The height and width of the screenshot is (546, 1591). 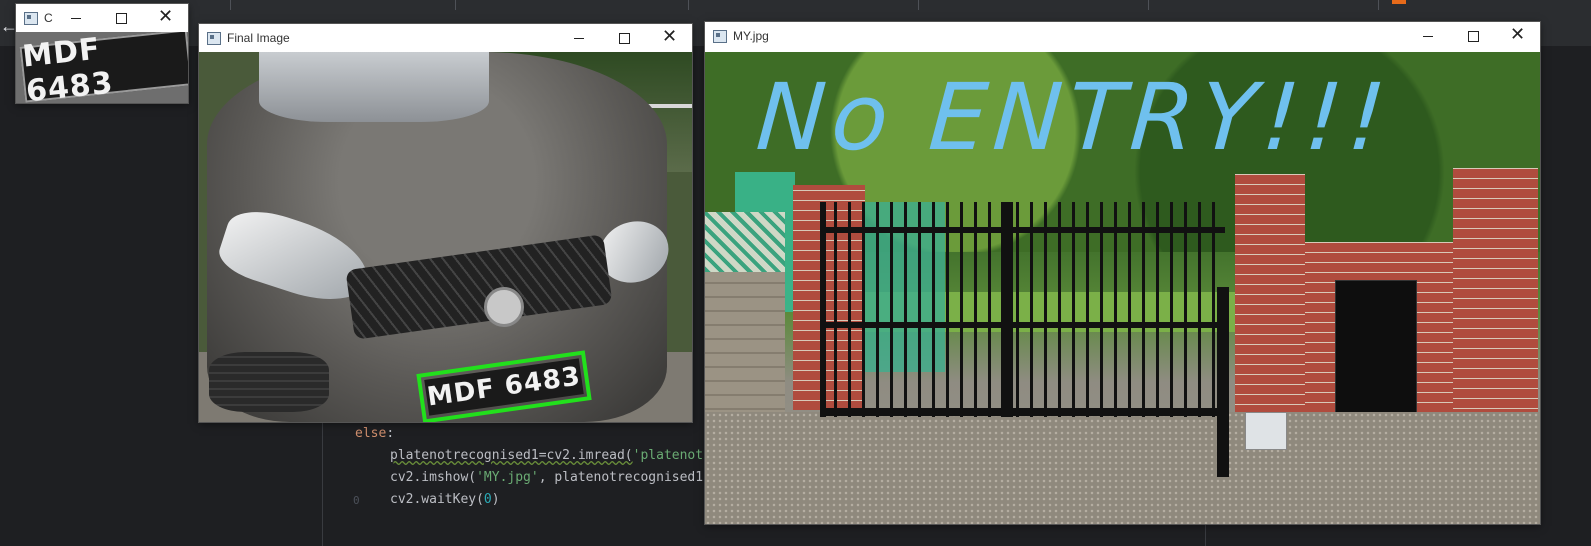 I want to click on code-text: :, so click(x=390, y=433).